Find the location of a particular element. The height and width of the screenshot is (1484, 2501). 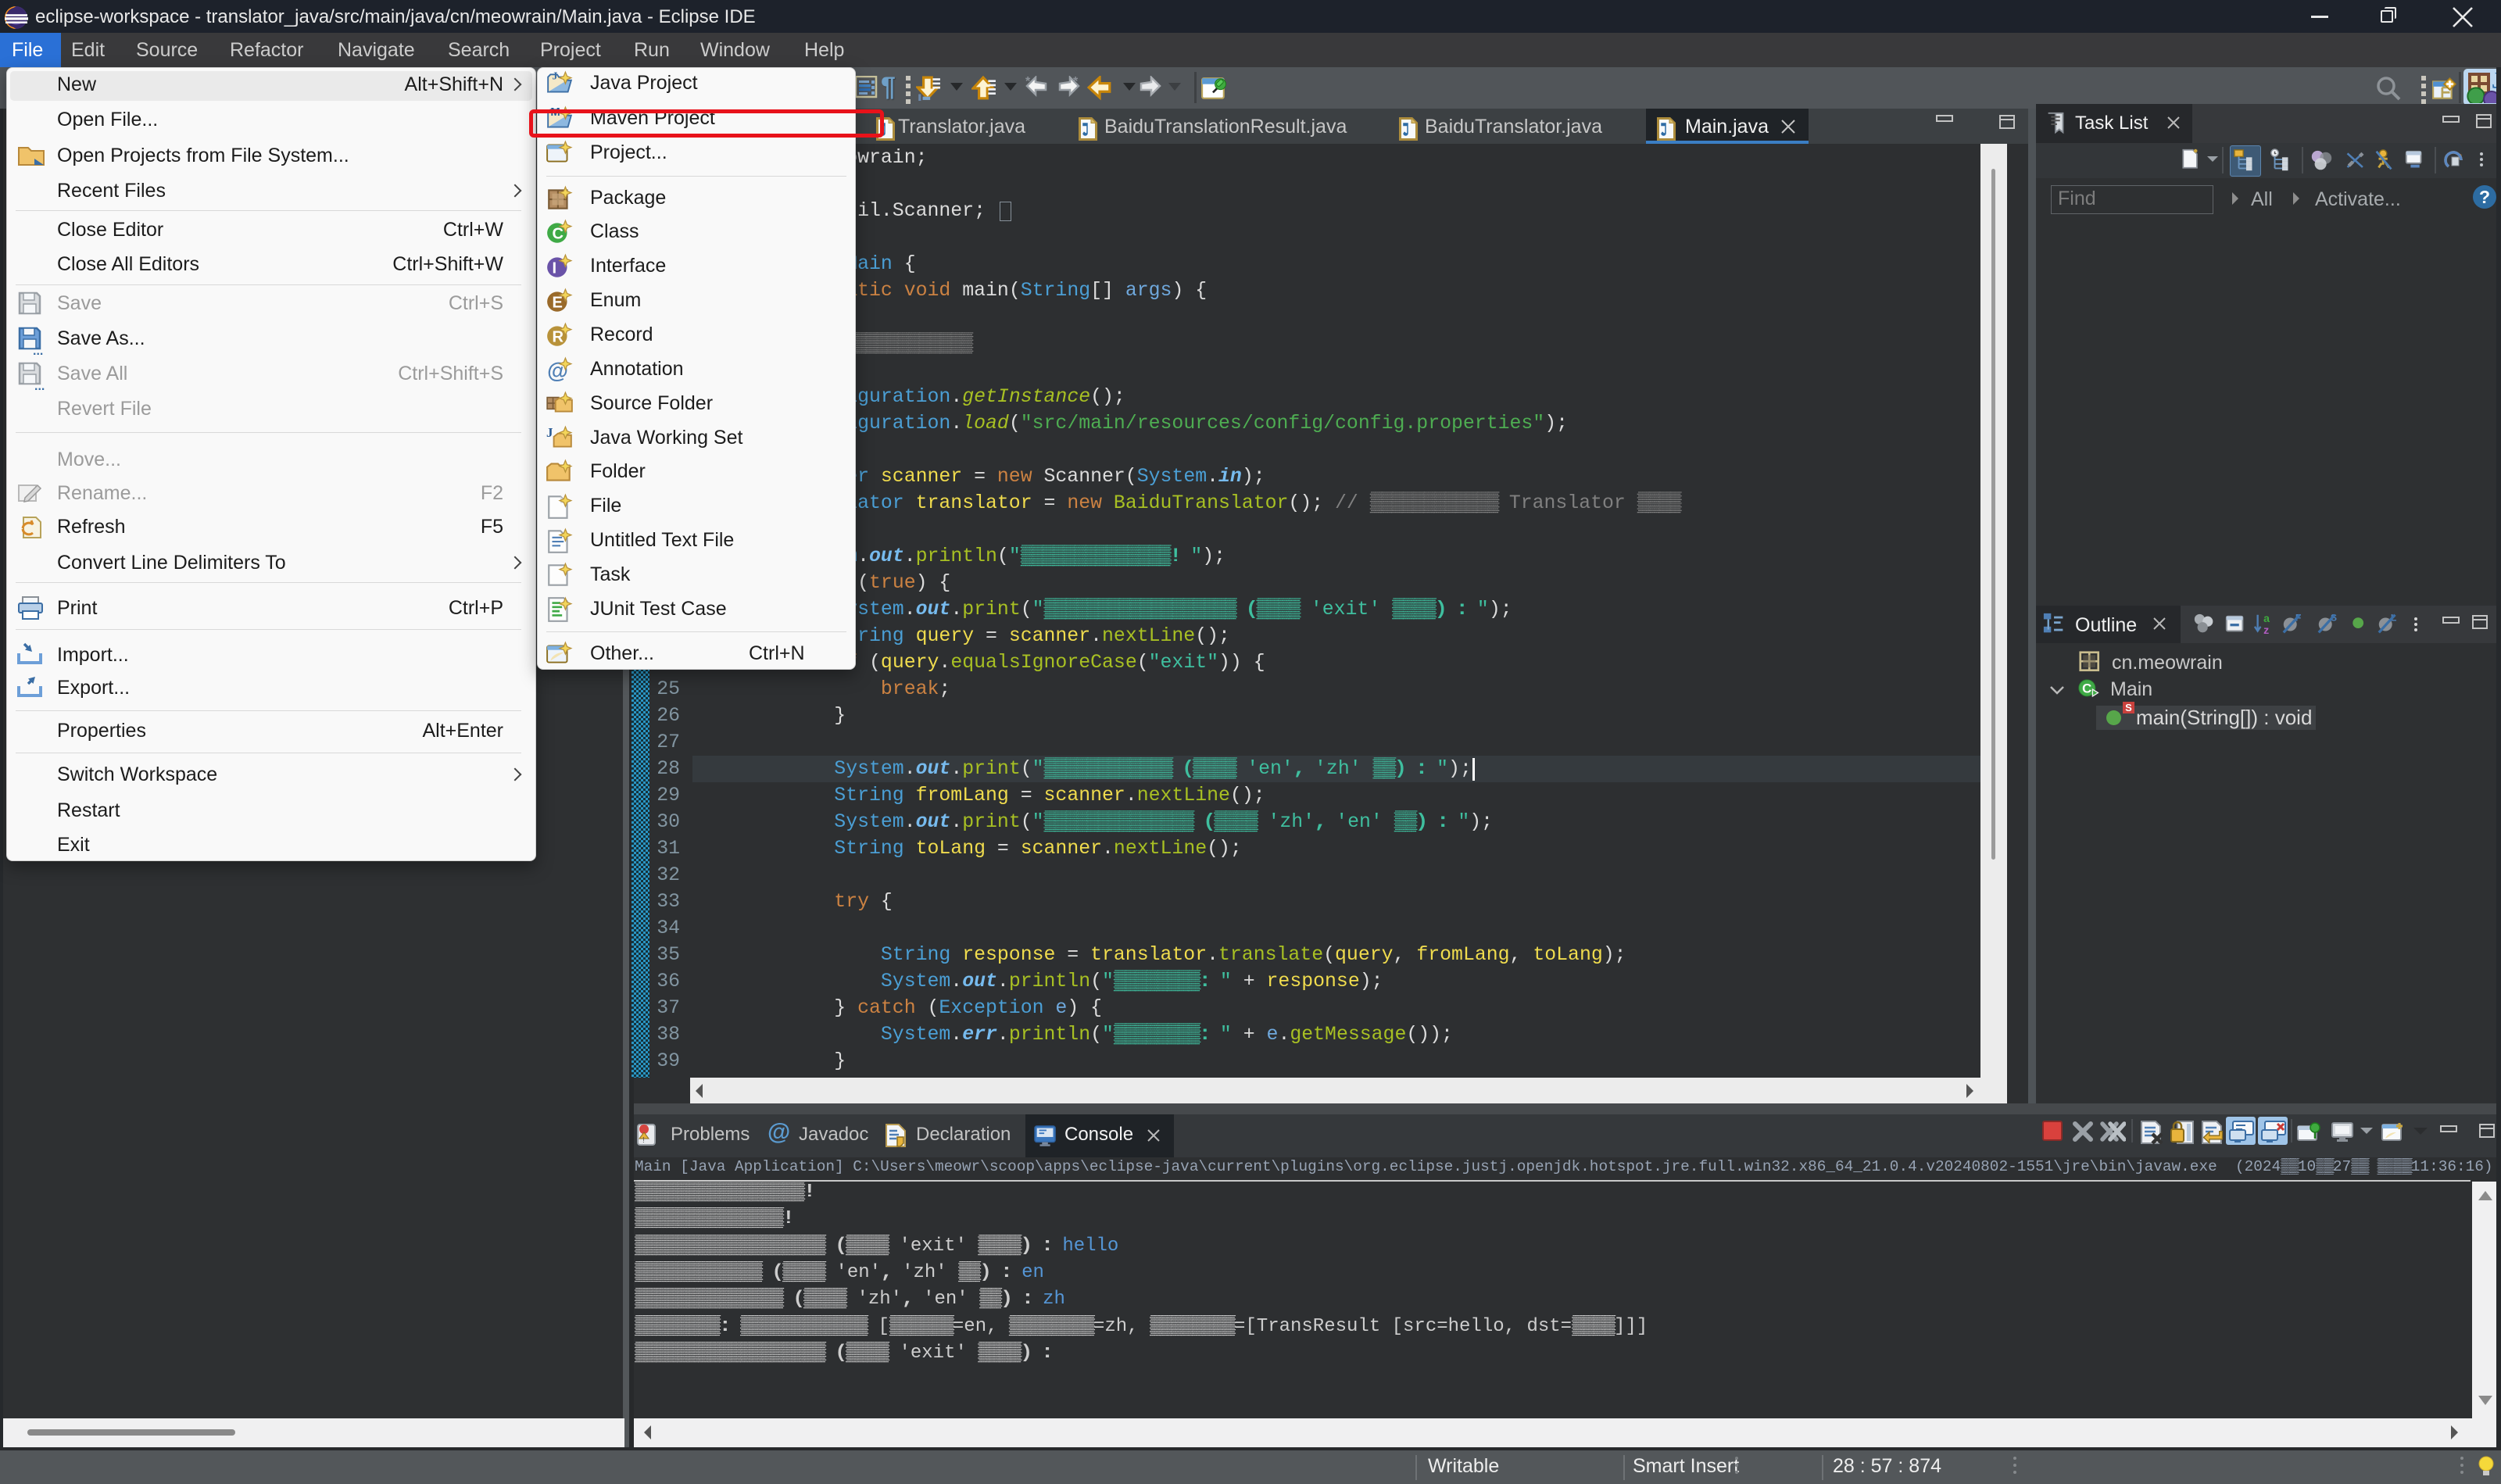

svg-text: I is located at coordinates (554, 268).